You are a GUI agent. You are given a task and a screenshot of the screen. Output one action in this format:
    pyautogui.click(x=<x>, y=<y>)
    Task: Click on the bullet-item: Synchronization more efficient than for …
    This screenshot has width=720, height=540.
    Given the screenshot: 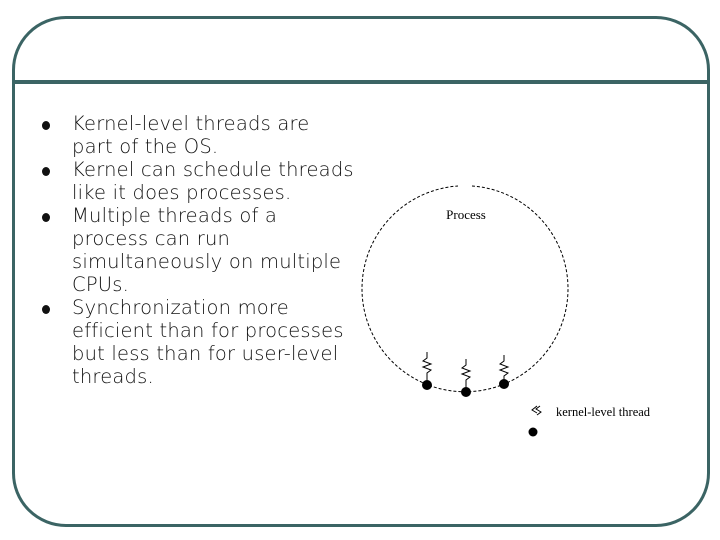 What is the action you would take?
    pyautogui.click(x=196, y=342)
    